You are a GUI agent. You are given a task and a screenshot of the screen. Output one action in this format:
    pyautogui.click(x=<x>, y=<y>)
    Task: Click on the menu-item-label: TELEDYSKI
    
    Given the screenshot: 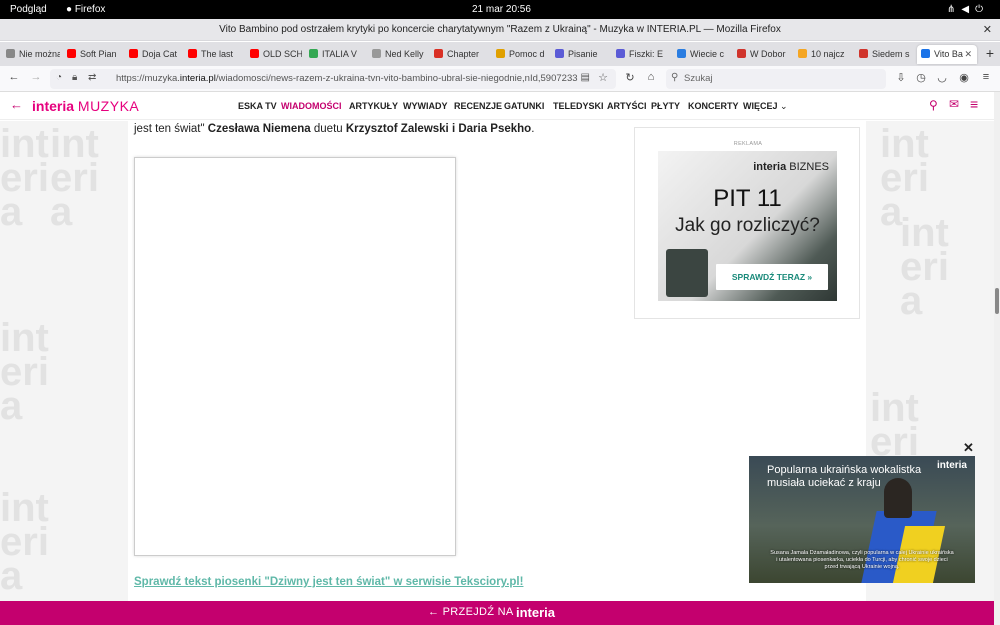 What is the action you would take?
    pyautogui.click(x=578, y=106)
    